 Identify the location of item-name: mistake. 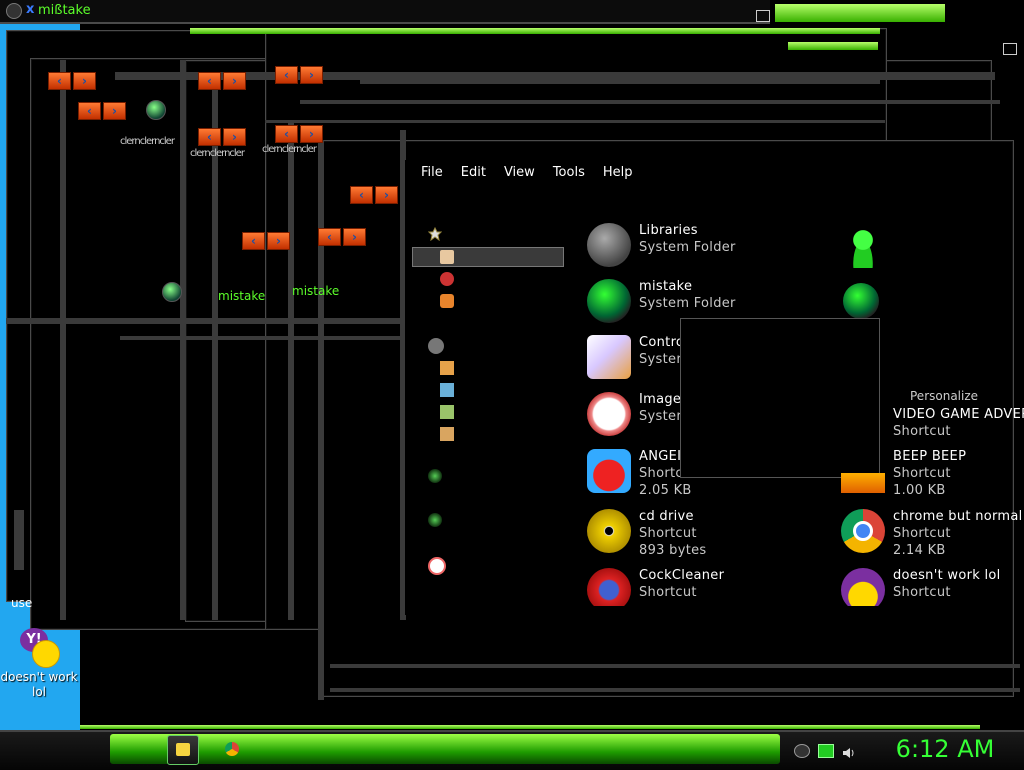
(666, 286).